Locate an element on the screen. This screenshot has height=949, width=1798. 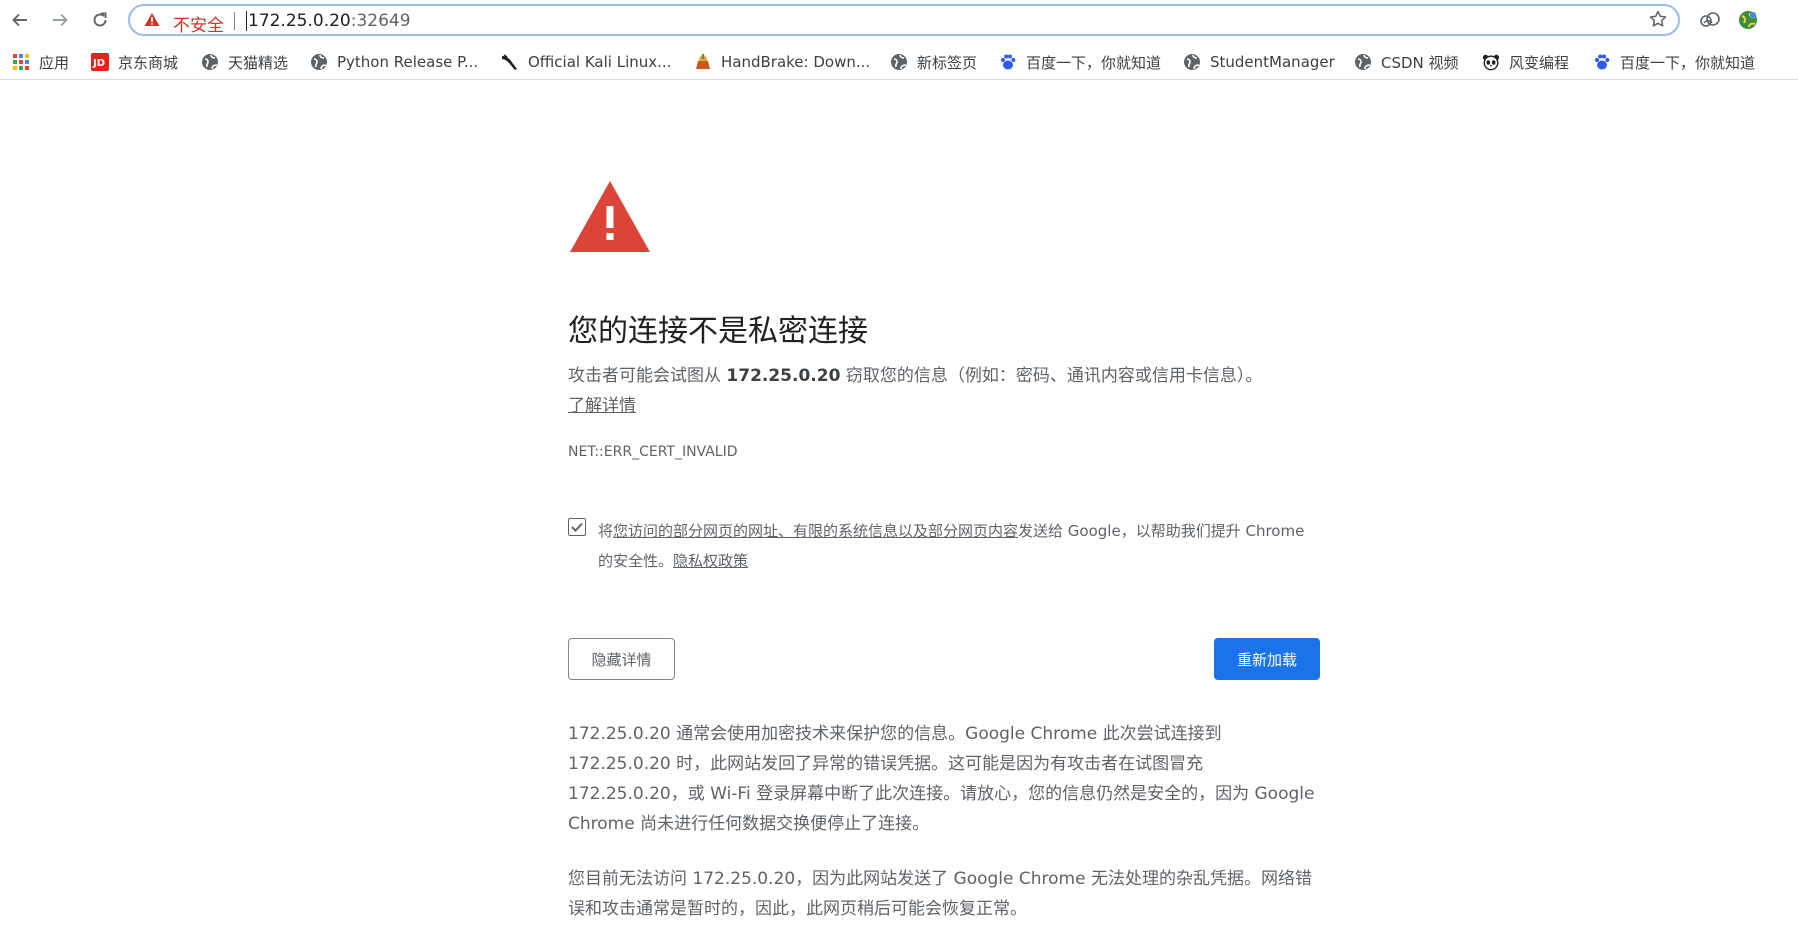
panda-icon is located at coordinates (1491, 62).